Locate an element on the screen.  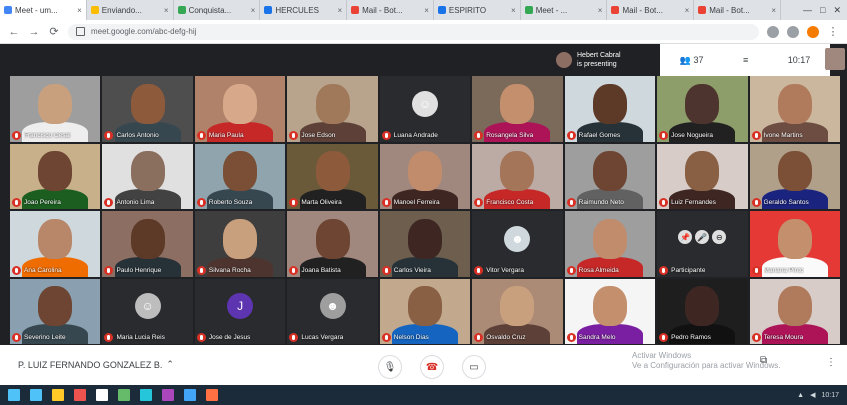
mute-icon: 🎤 is located at coordinates (702, 237).